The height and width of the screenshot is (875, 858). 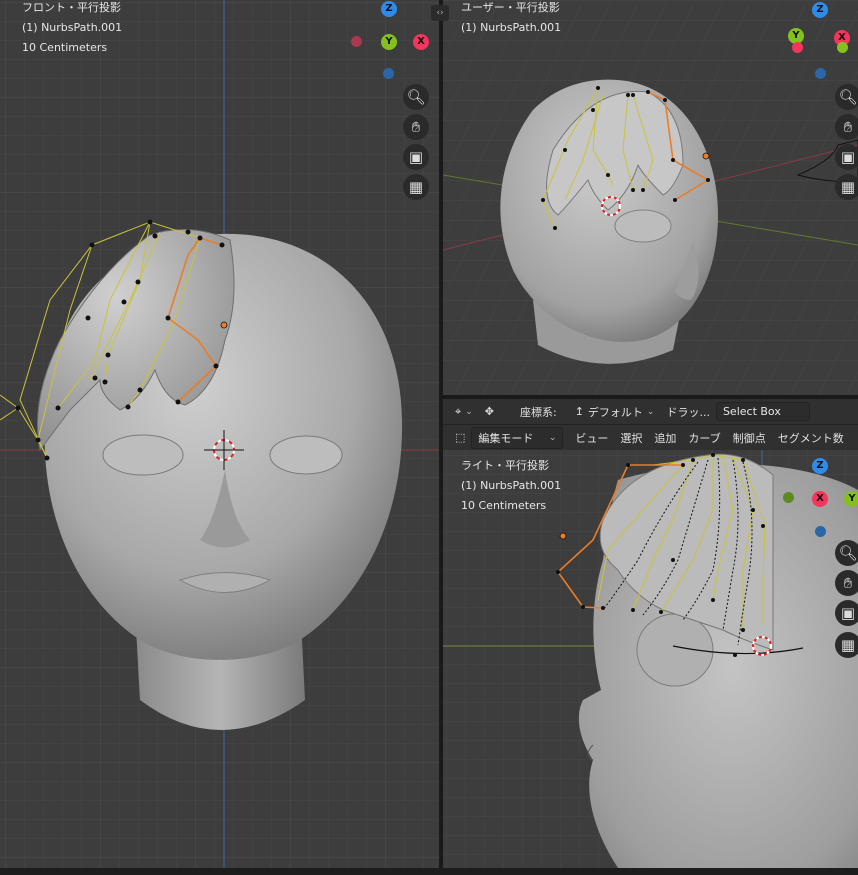 I want to click on menu-view: ビュー, so click(x=591, y=438).